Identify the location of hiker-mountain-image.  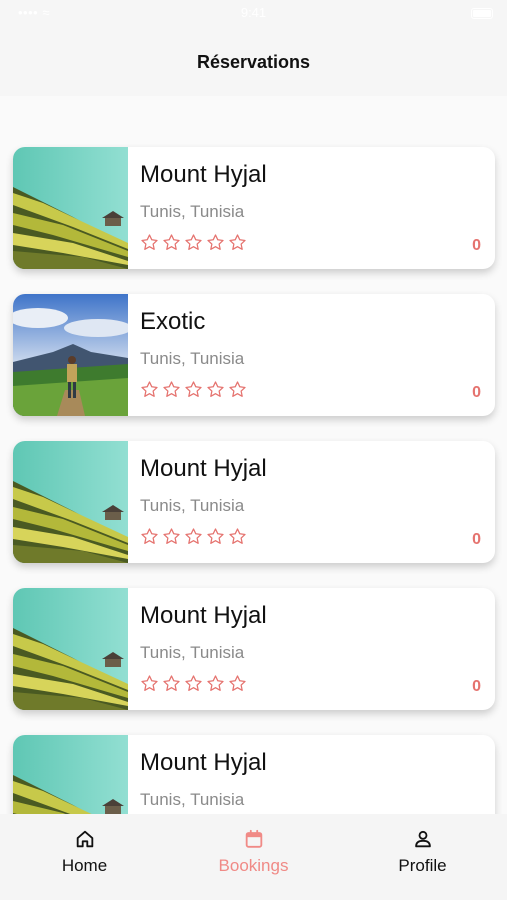
(70, 355).